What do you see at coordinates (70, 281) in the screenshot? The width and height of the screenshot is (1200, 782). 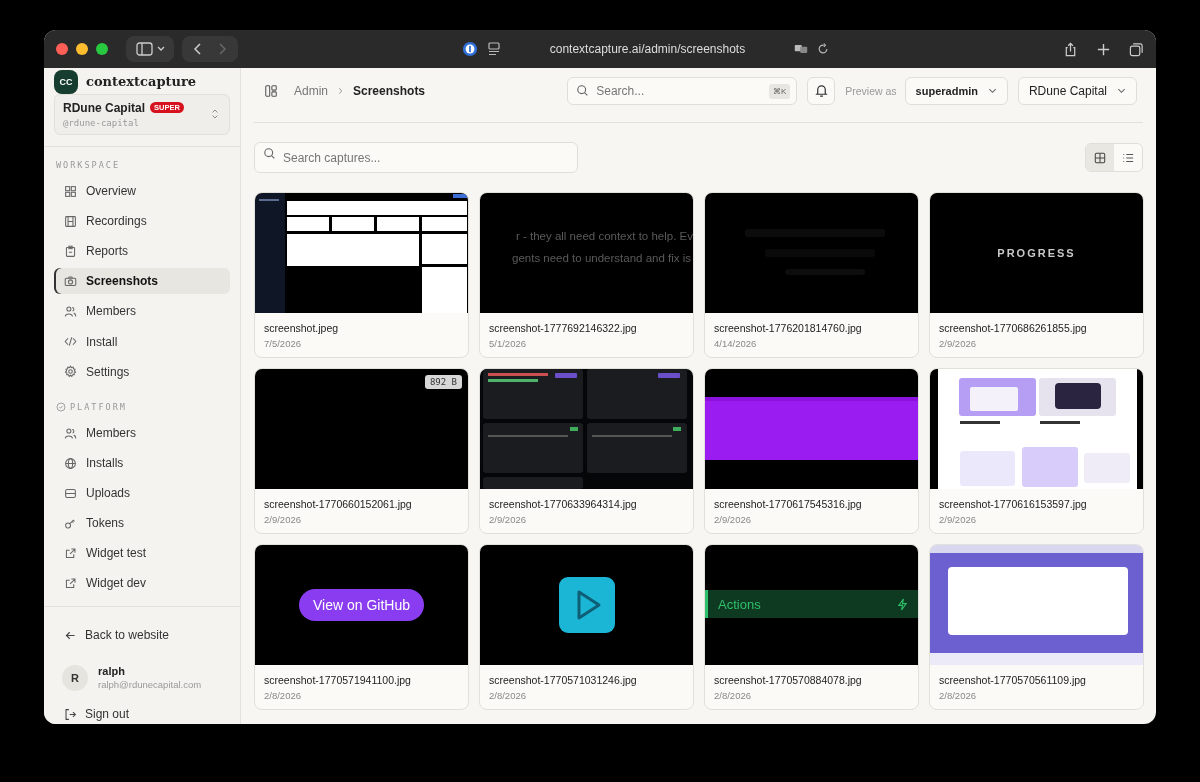 I see `camera-icon` at bounding box center [70, 281].